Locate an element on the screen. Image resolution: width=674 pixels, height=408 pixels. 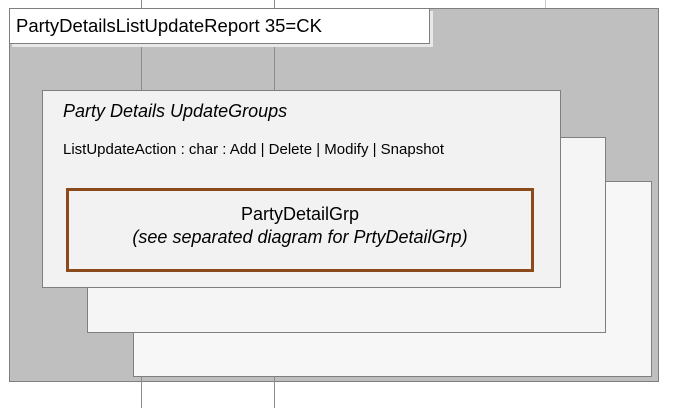
update-groups-title: Party Details UpdateGroups is located at coordinates (175, 111).